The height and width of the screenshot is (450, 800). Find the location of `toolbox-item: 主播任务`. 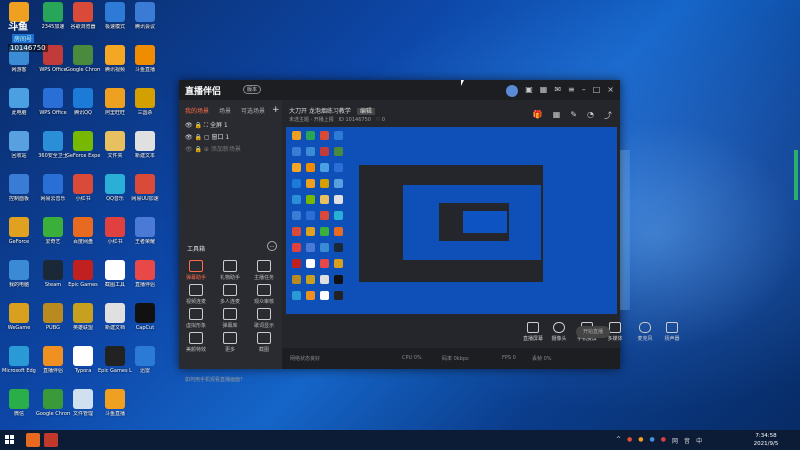

toolbox-item: 主播任务 is located at coordinates (264, 270).